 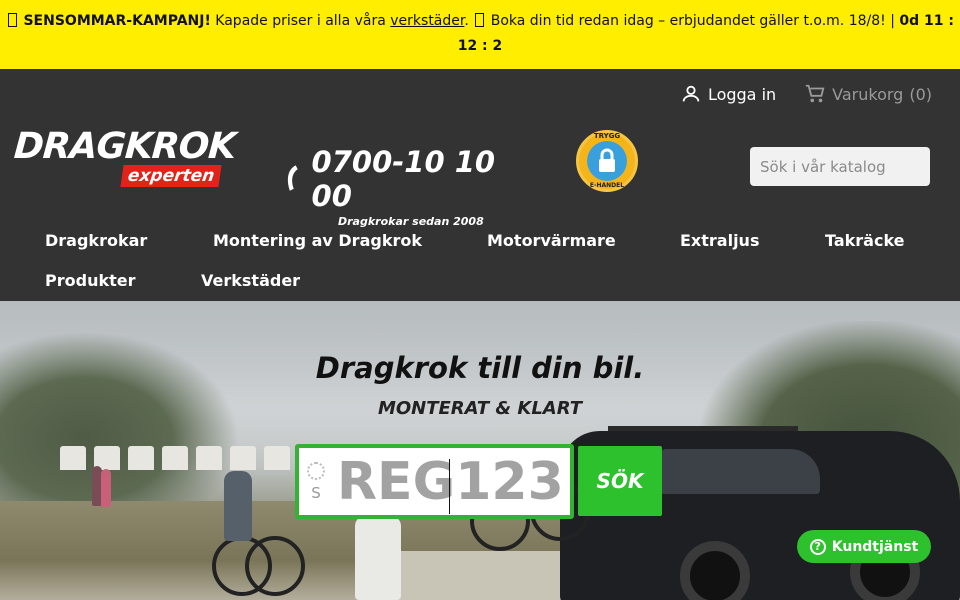 I want to click on customer-service-button: ? Kundtjänst, so click(x=864, y=546).